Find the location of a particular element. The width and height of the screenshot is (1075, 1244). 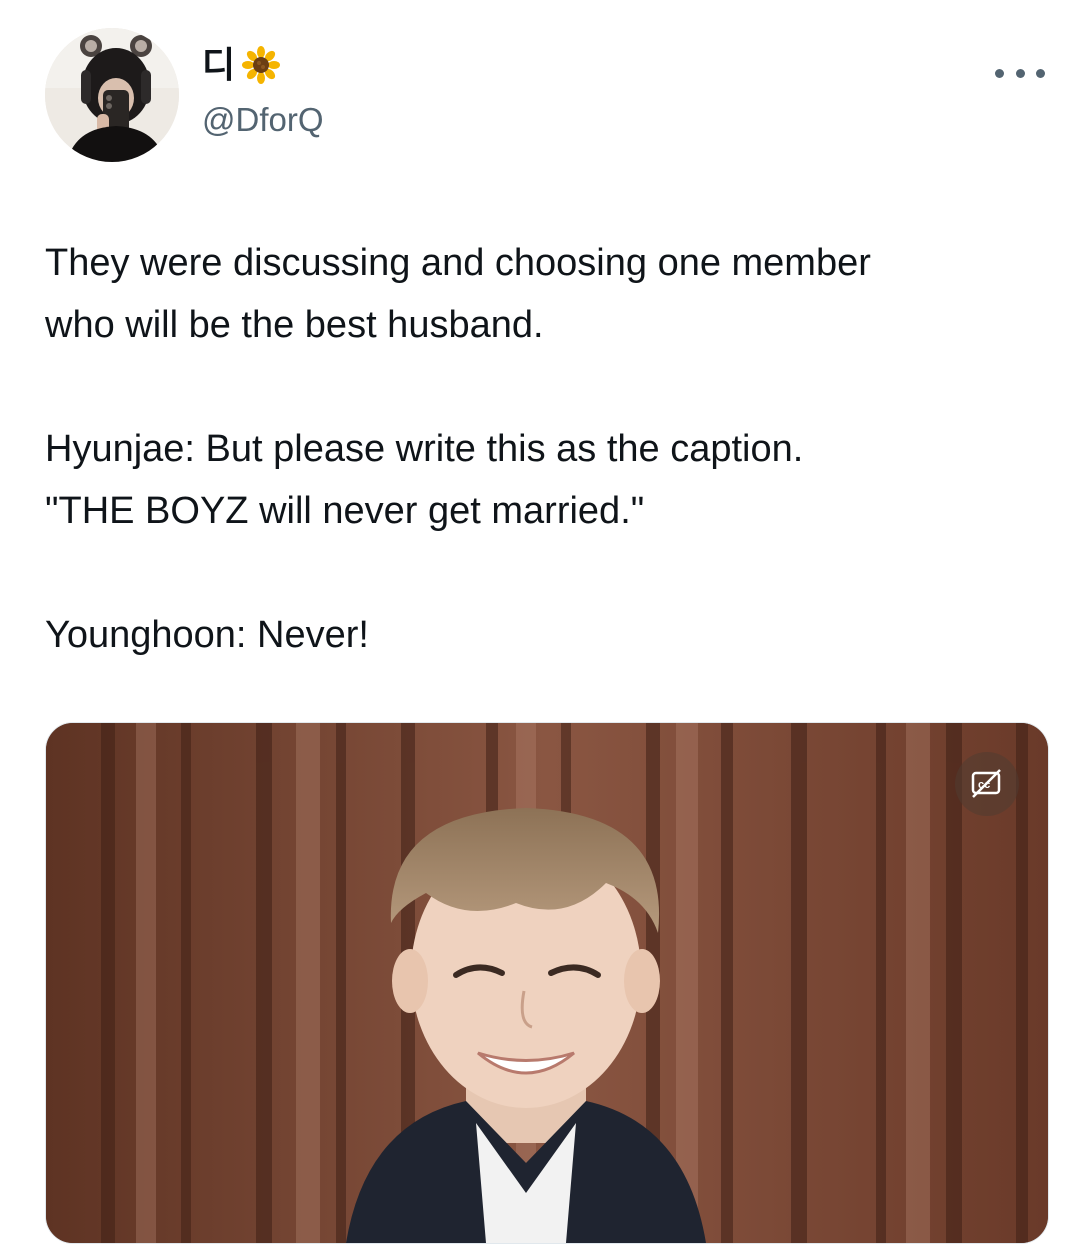

closed-captions-off-icon: cc is located at coordinates (986, 783).